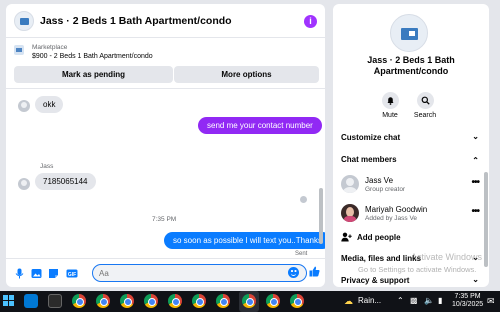 The height and width of the screenshot is (312, 500). What do you see at coordinates (24, 20) in the screenshot?
I see `chat-avatar` at bounding box center [24, 20].